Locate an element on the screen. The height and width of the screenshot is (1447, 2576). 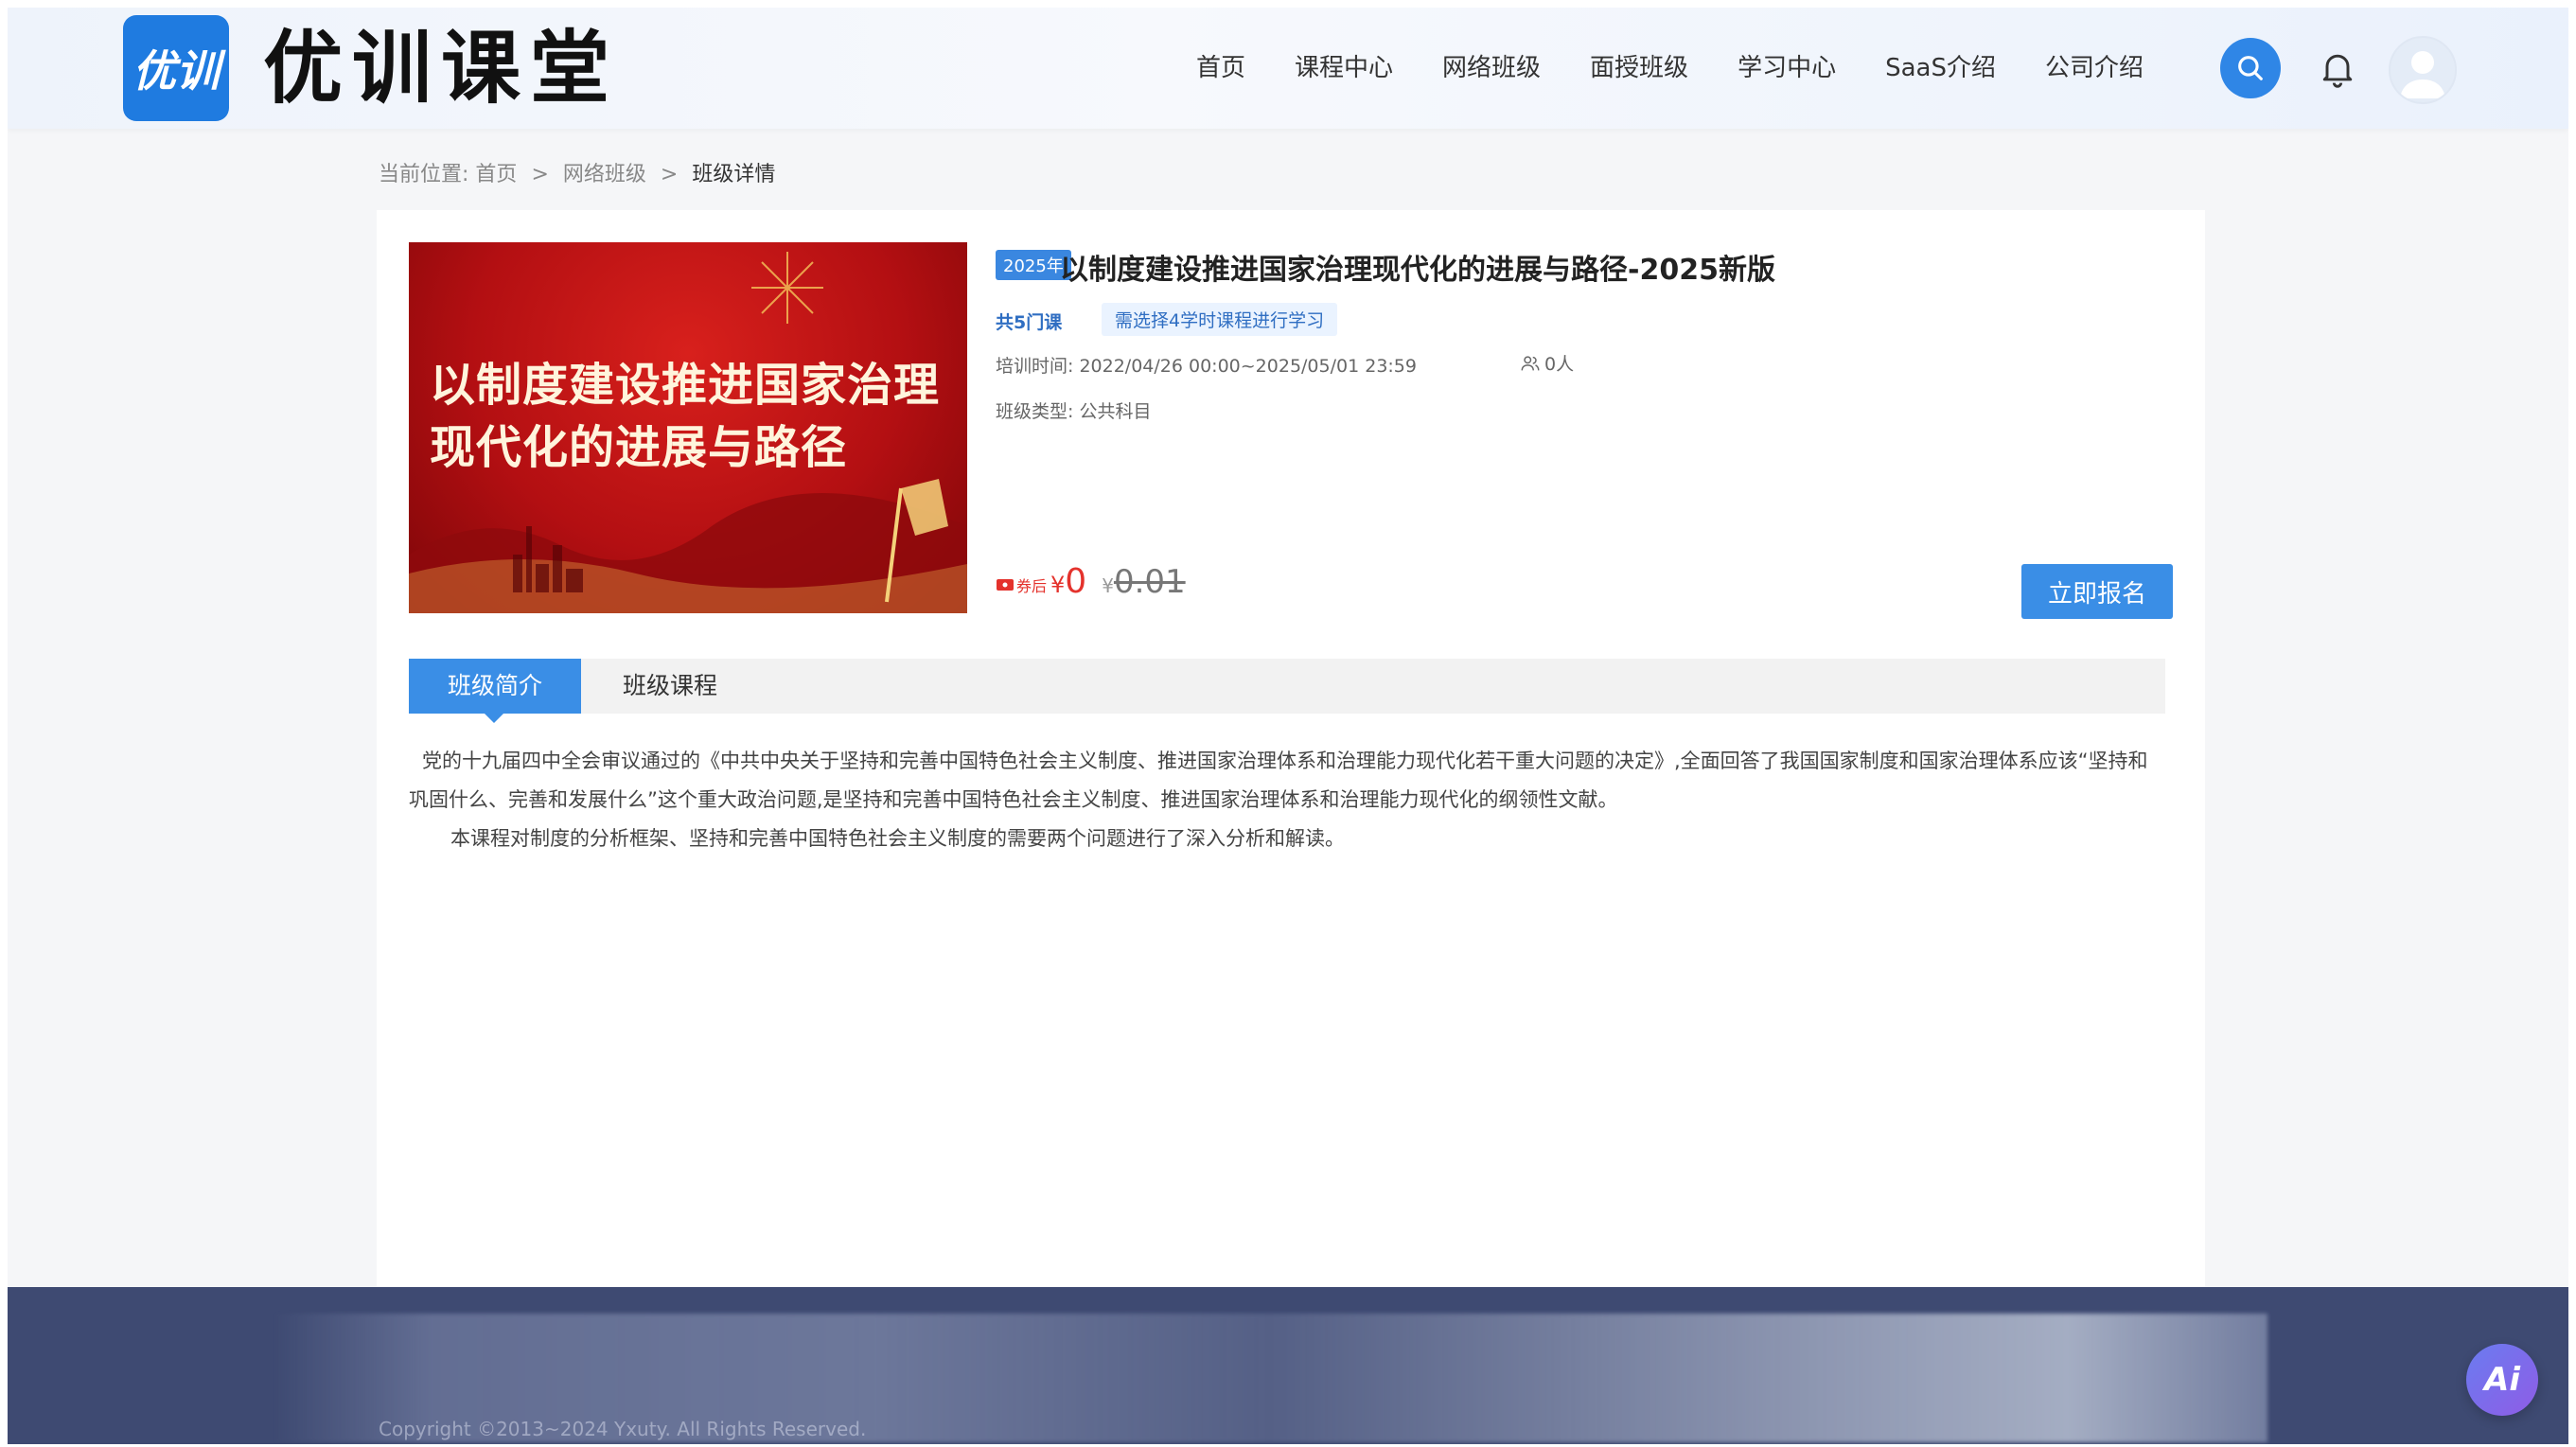
nav-item-online-class: 网络班级 is located at coordinates (1491, 69).